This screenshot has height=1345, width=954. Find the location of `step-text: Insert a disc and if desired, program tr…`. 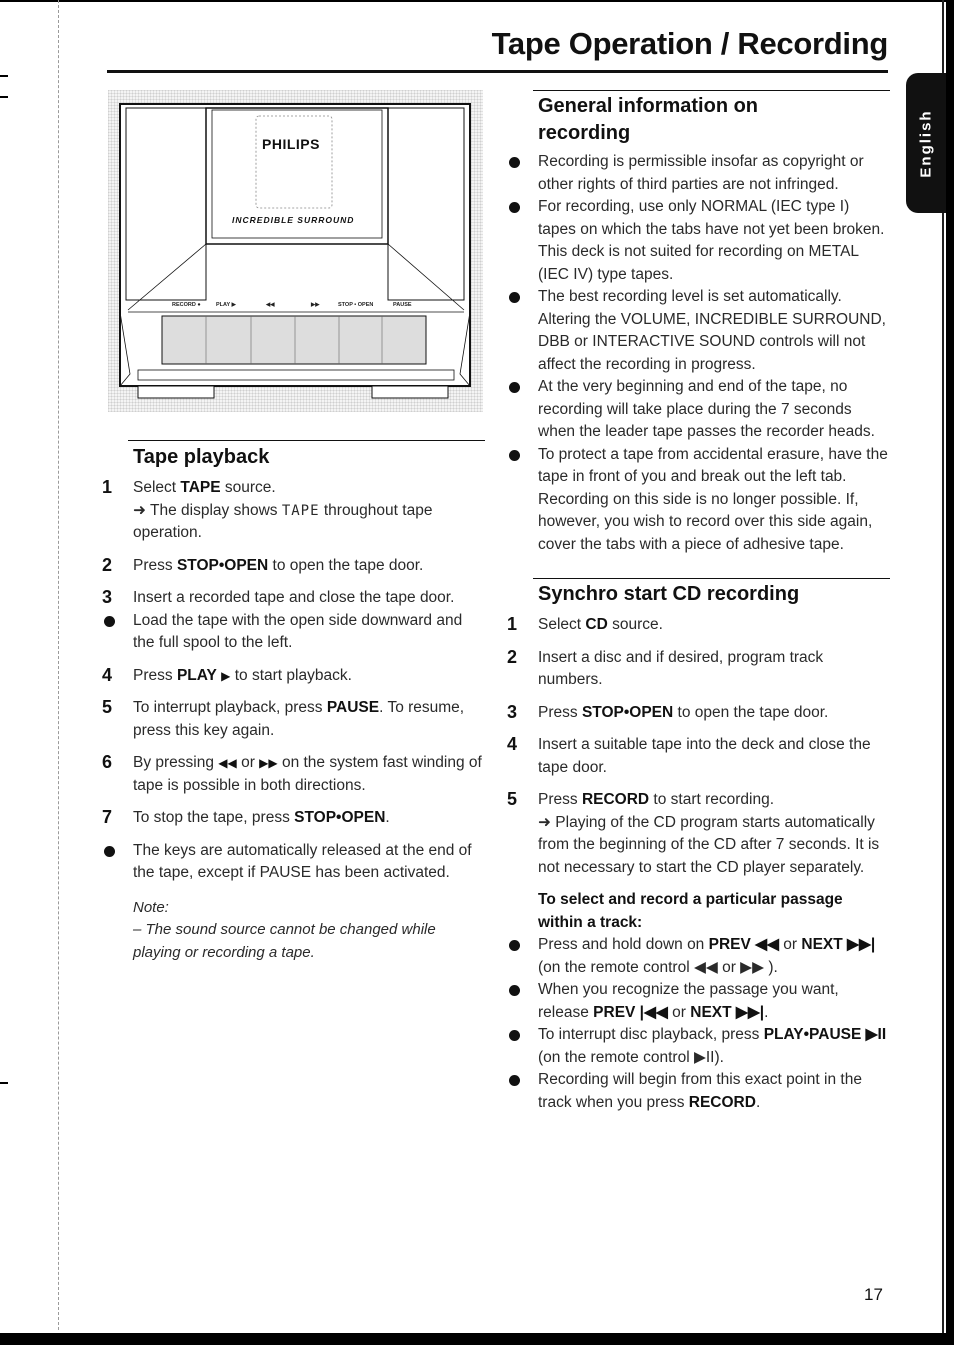

step-text: Insert a disc and if desired, program tr… is located at coordinates (681, 668).